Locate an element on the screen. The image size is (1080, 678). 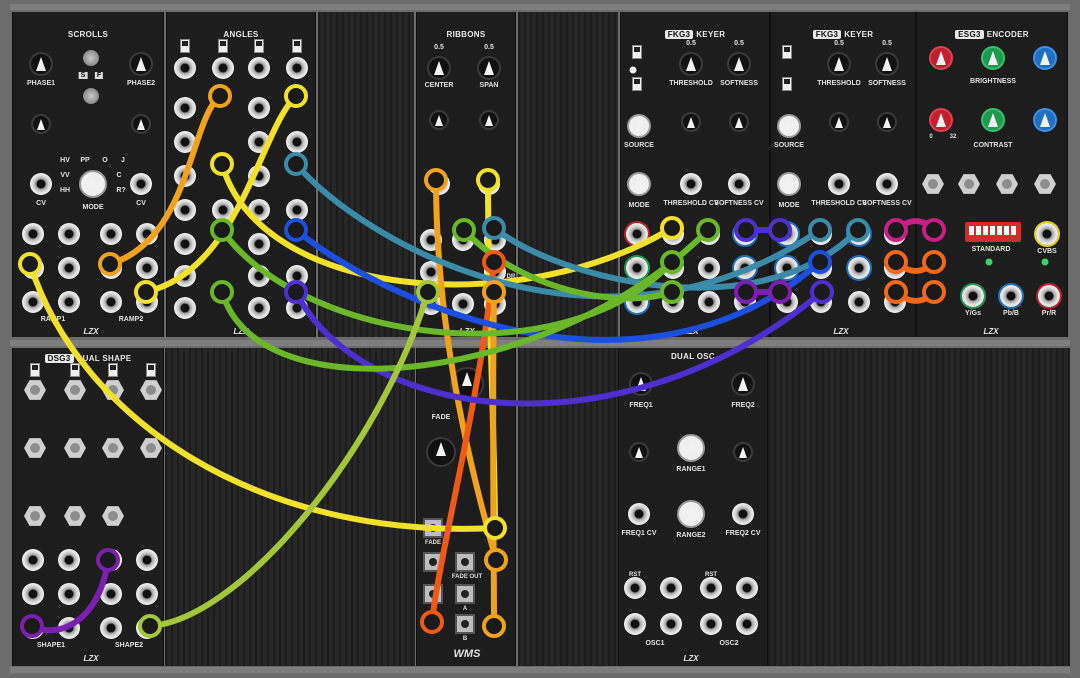
freq1-fine-knob is located at coordinates (639, 452).